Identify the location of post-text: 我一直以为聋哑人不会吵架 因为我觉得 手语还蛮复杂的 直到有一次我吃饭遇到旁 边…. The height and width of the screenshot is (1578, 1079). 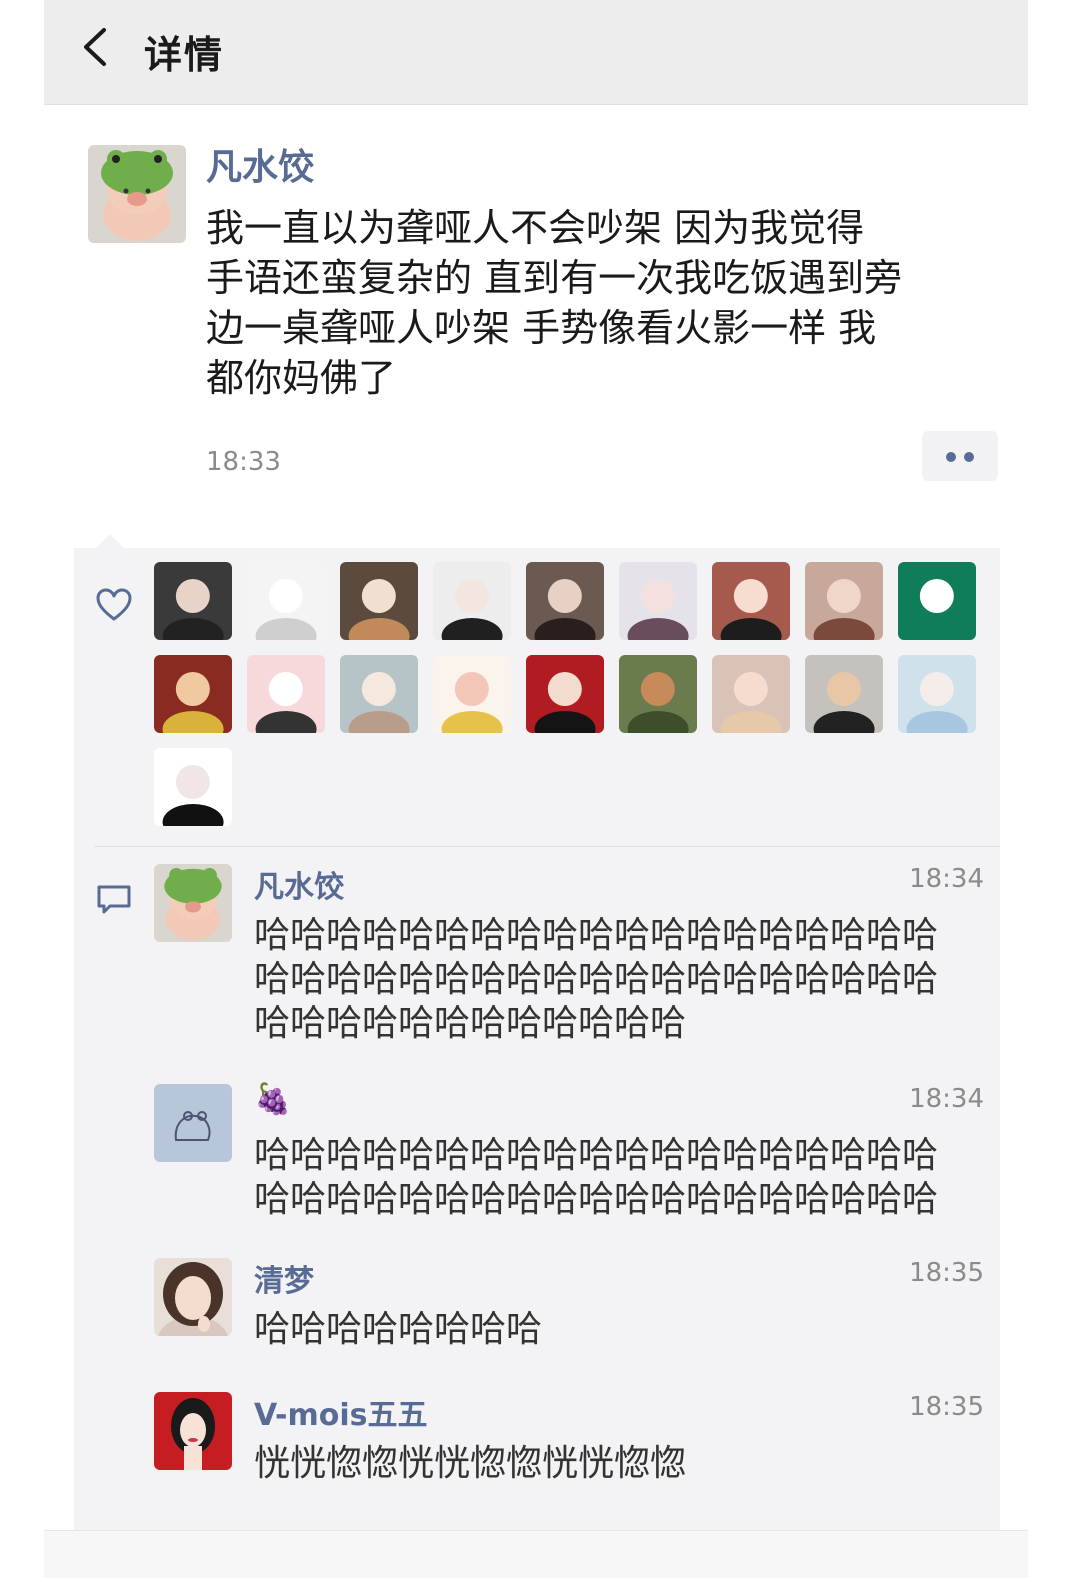
(554, 303).